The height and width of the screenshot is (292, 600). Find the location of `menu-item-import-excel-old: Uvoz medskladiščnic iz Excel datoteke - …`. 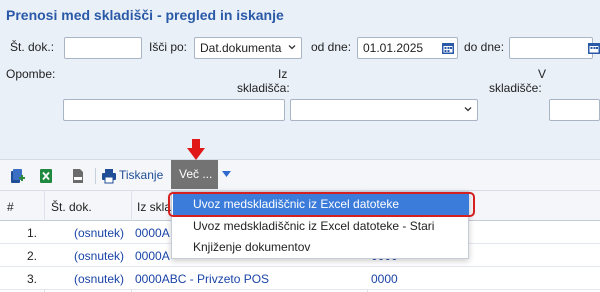

menu-item-import-excel-old: Uvoz medskladiščnic iz Excel datoteke - … is located at coordinates (321, 226).